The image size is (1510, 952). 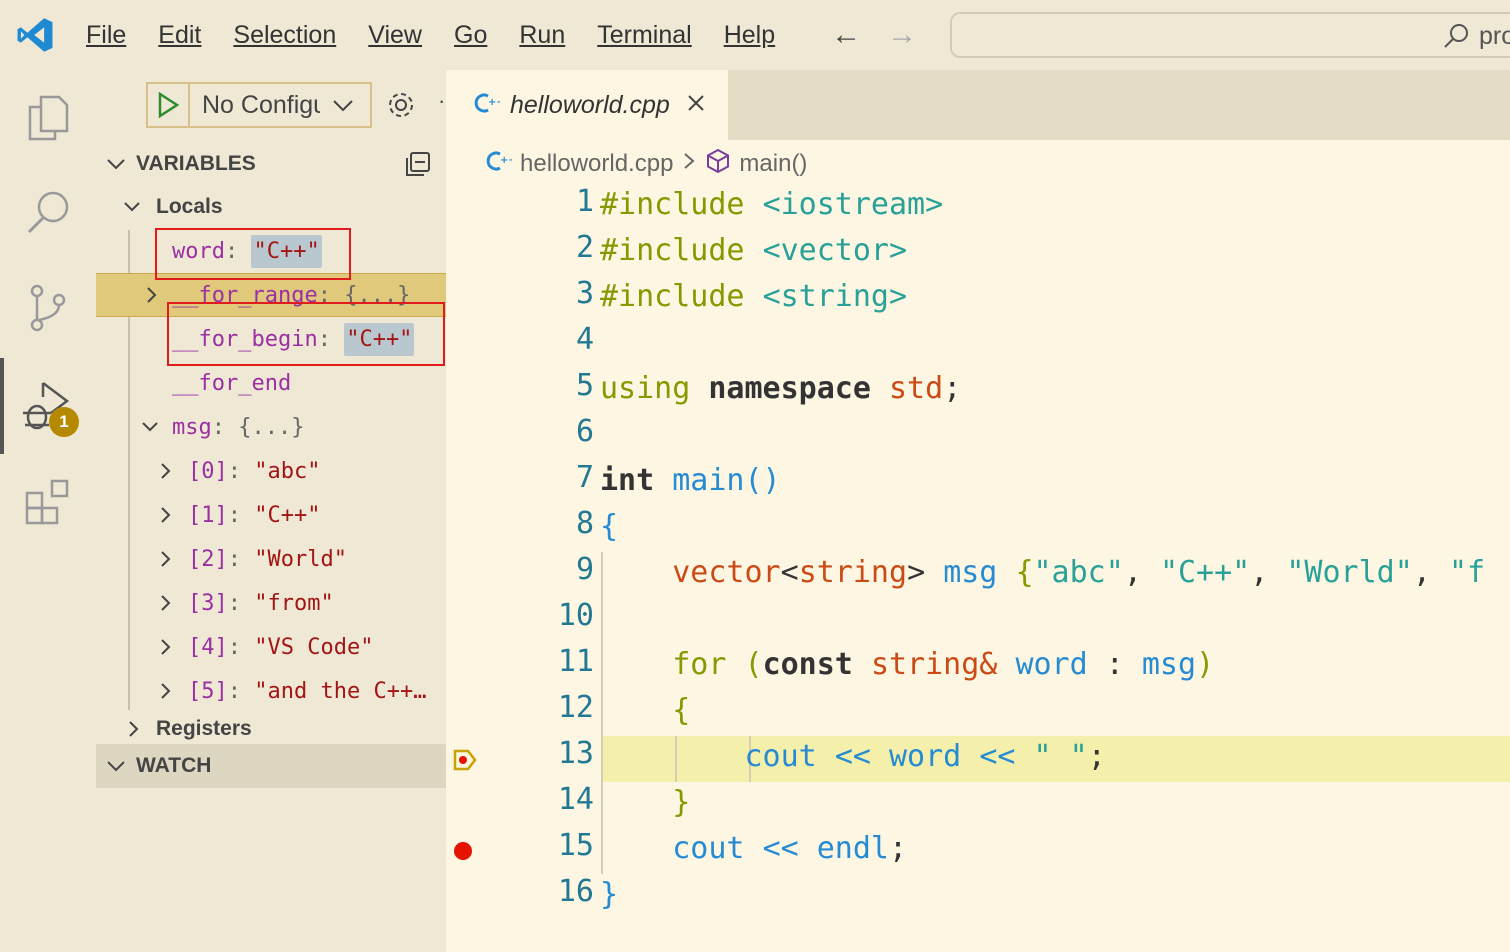 I want to click on explorer-icon, so click(x=48, y=118).